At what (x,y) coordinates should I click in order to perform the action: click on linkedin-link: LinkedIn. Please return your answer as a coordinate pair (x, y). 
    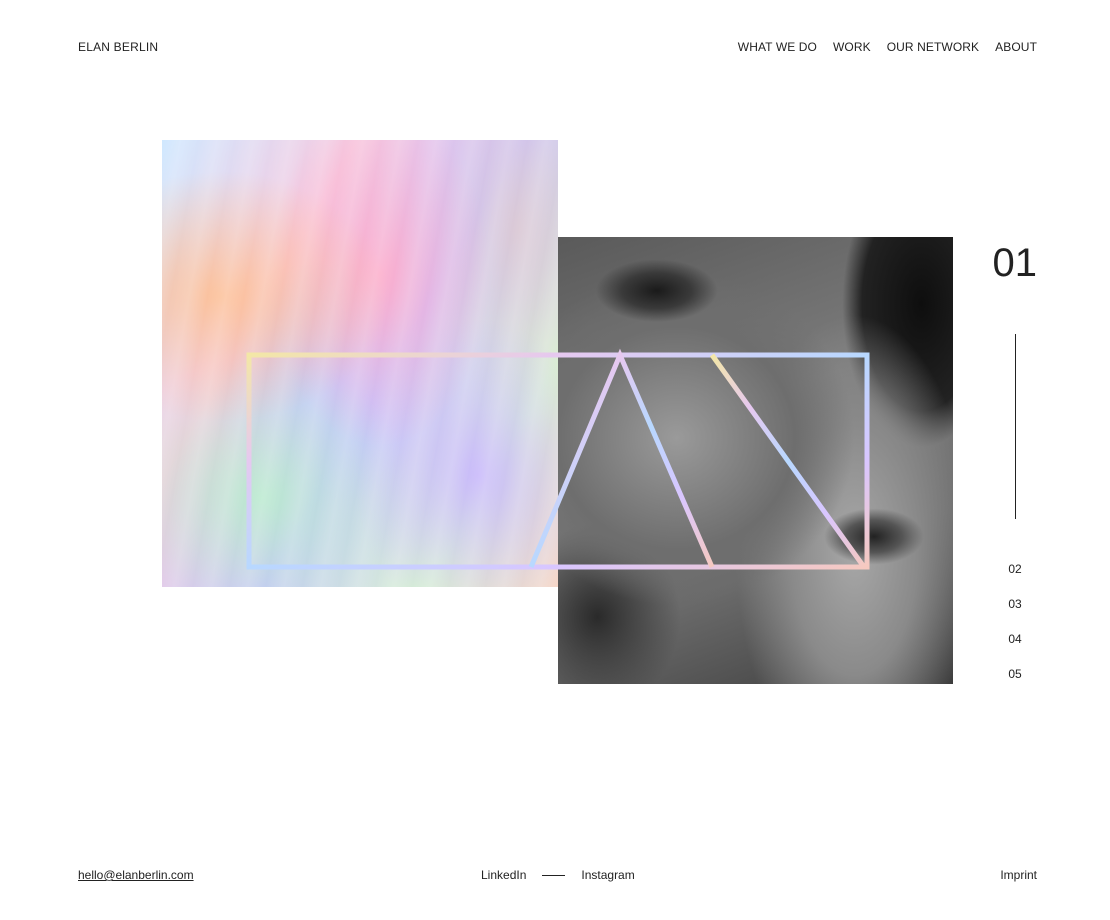
    Looking at the image, I should click on (503, 875).